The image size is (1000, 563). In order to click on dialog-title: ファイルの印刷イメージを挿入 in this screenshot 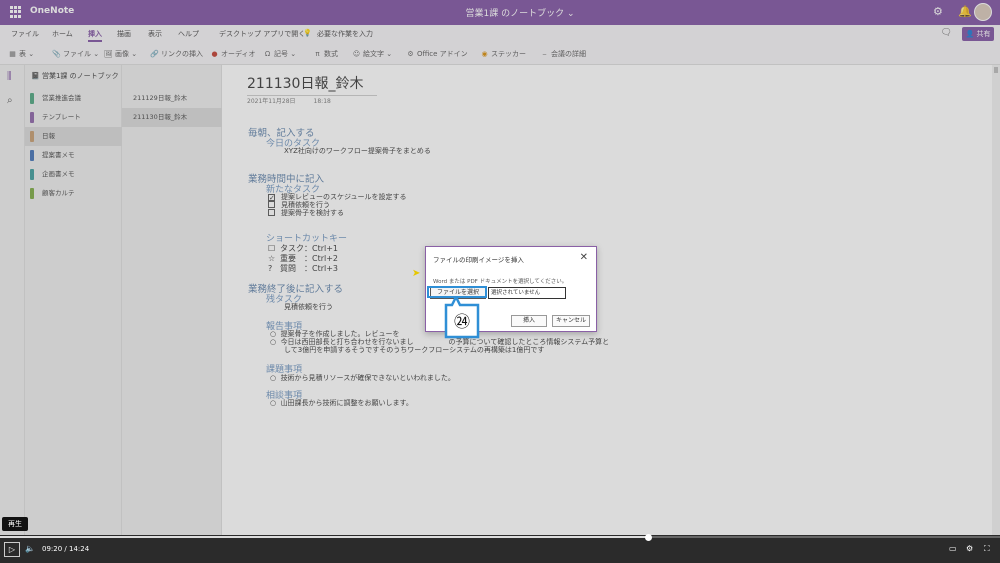, I will do `click(478, 260)`.